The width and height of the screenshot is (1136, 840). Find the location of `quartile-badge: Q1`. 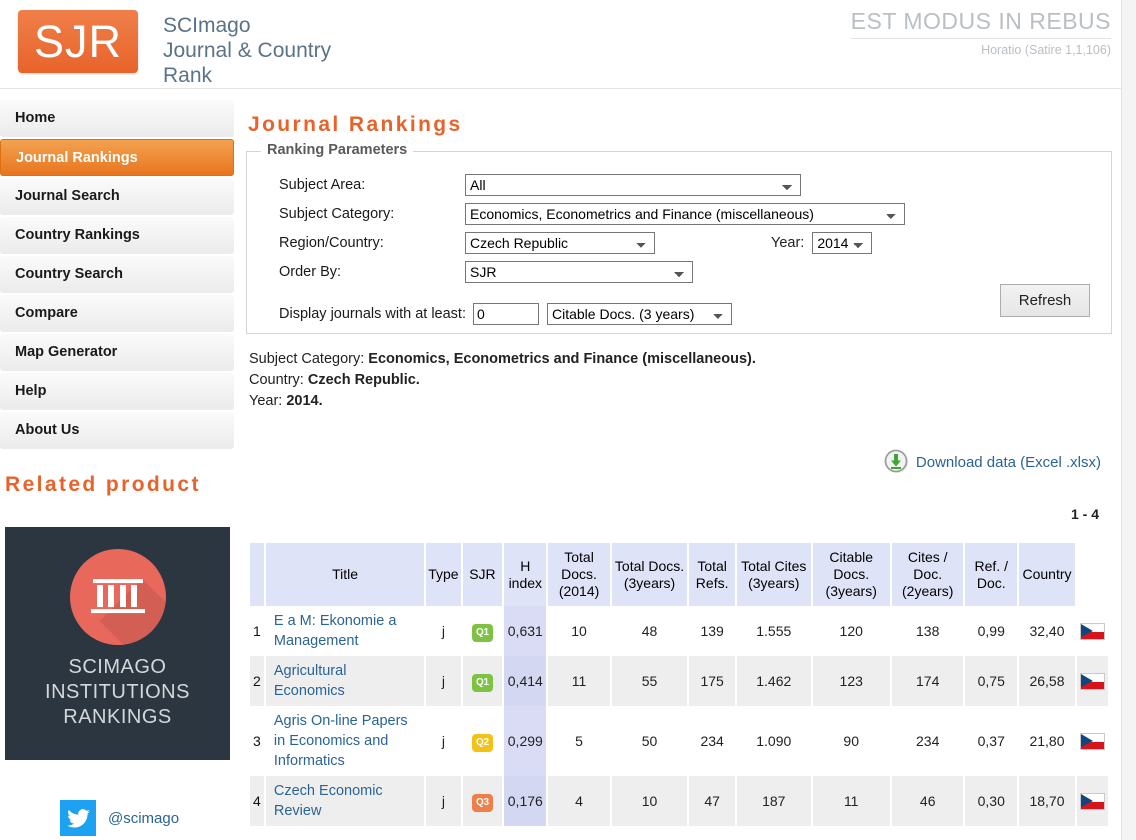

quartile-badge: Q1 is located at coordinates (482, 632).